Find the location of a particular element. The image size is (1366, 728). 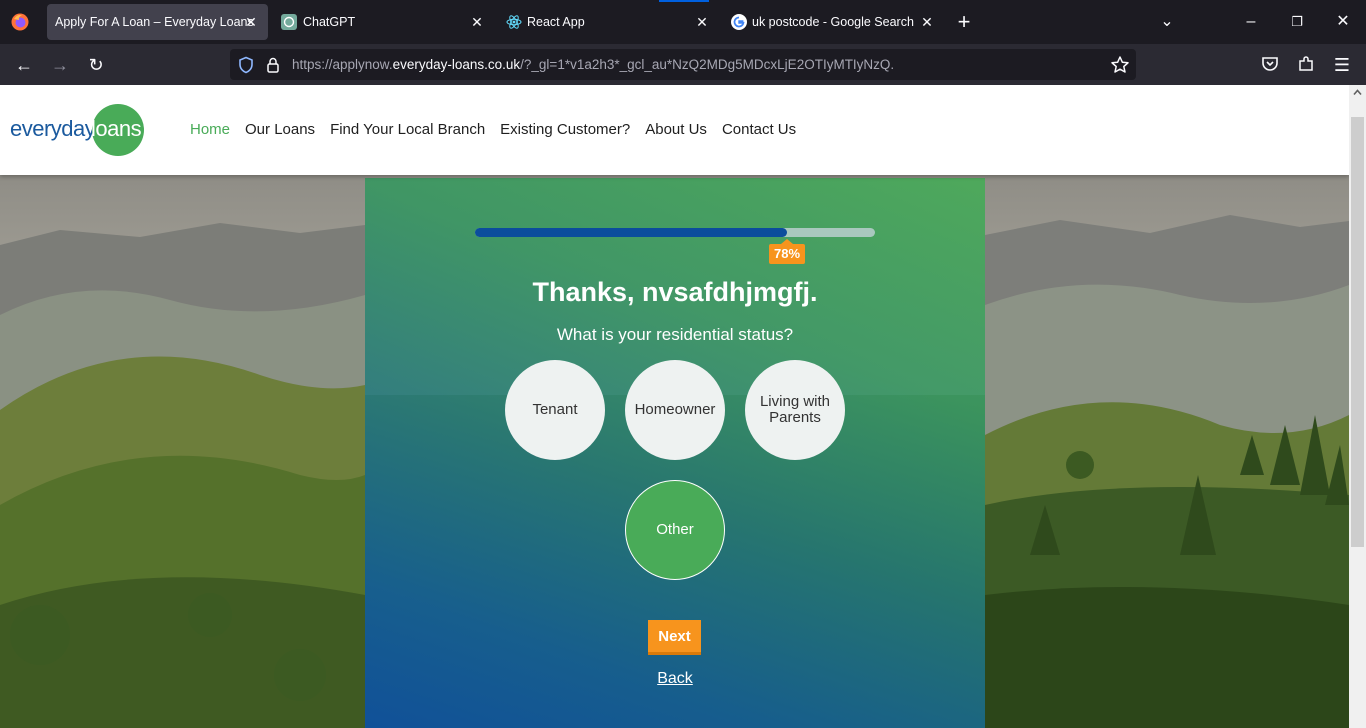

back-link-text: Back is located at coordinates (675, 678).